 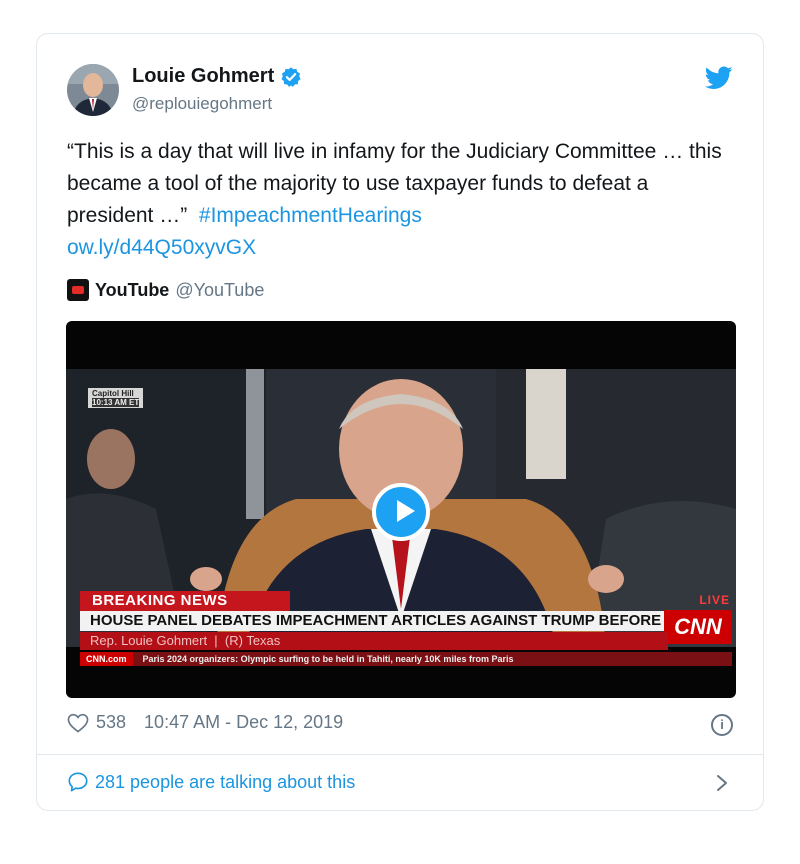 I want to click on time-tag: 10:13 AM ET, so click(x=116, y=402).